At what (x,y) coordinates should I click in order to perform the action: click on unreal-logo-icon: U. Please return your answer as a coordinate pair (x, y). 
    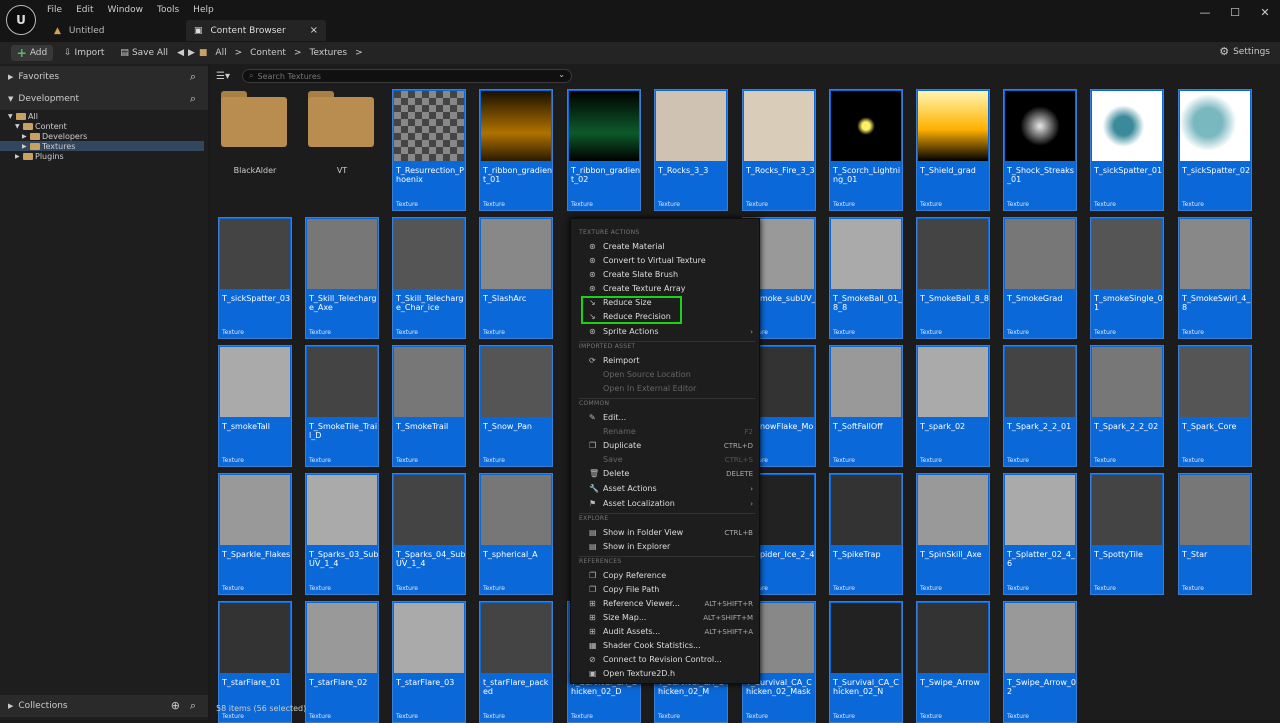
    Looking at the image, I should click on (21, 20).